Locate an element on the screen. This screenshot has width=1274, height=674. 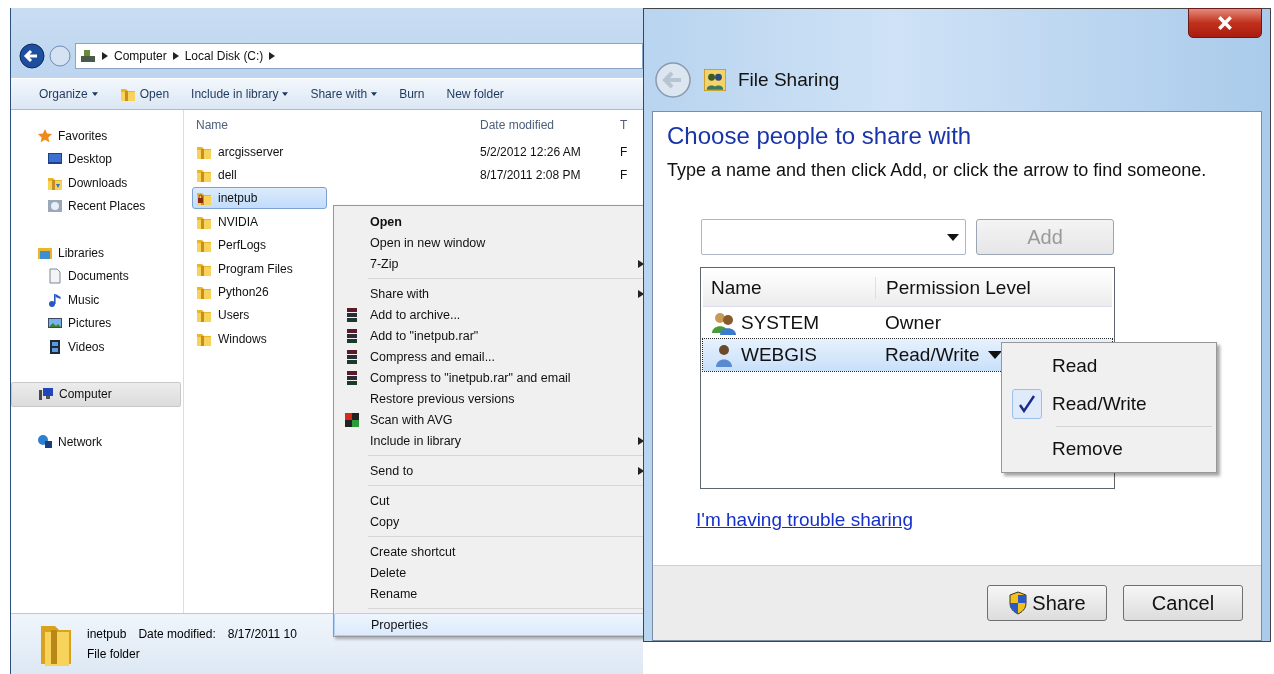
file-type: File folder is located at coordinates (114, 654).